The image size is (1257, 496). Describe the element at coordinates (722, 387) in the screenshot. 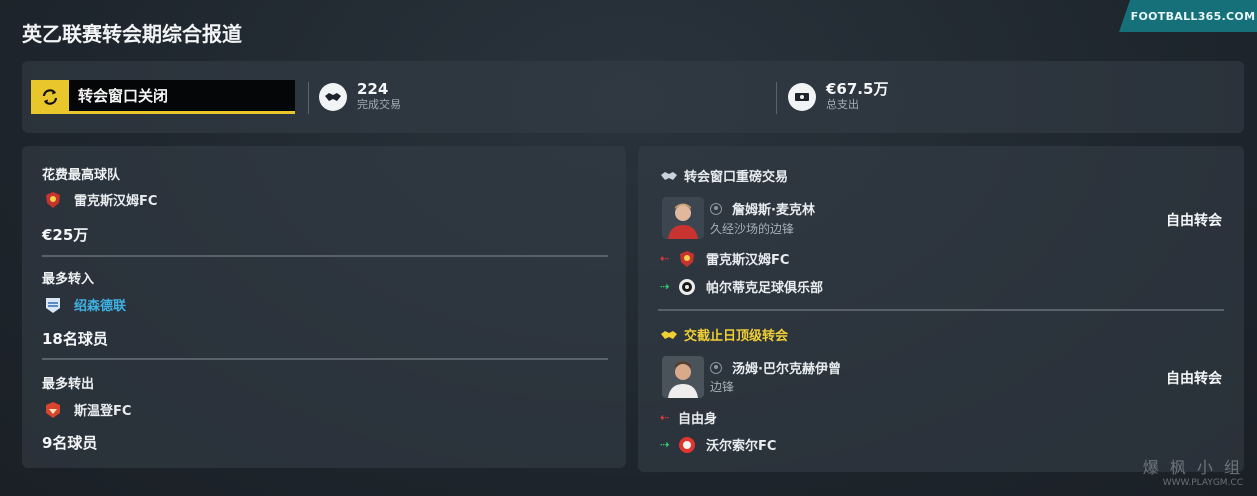

I see `player-role: 边锋` at that location.